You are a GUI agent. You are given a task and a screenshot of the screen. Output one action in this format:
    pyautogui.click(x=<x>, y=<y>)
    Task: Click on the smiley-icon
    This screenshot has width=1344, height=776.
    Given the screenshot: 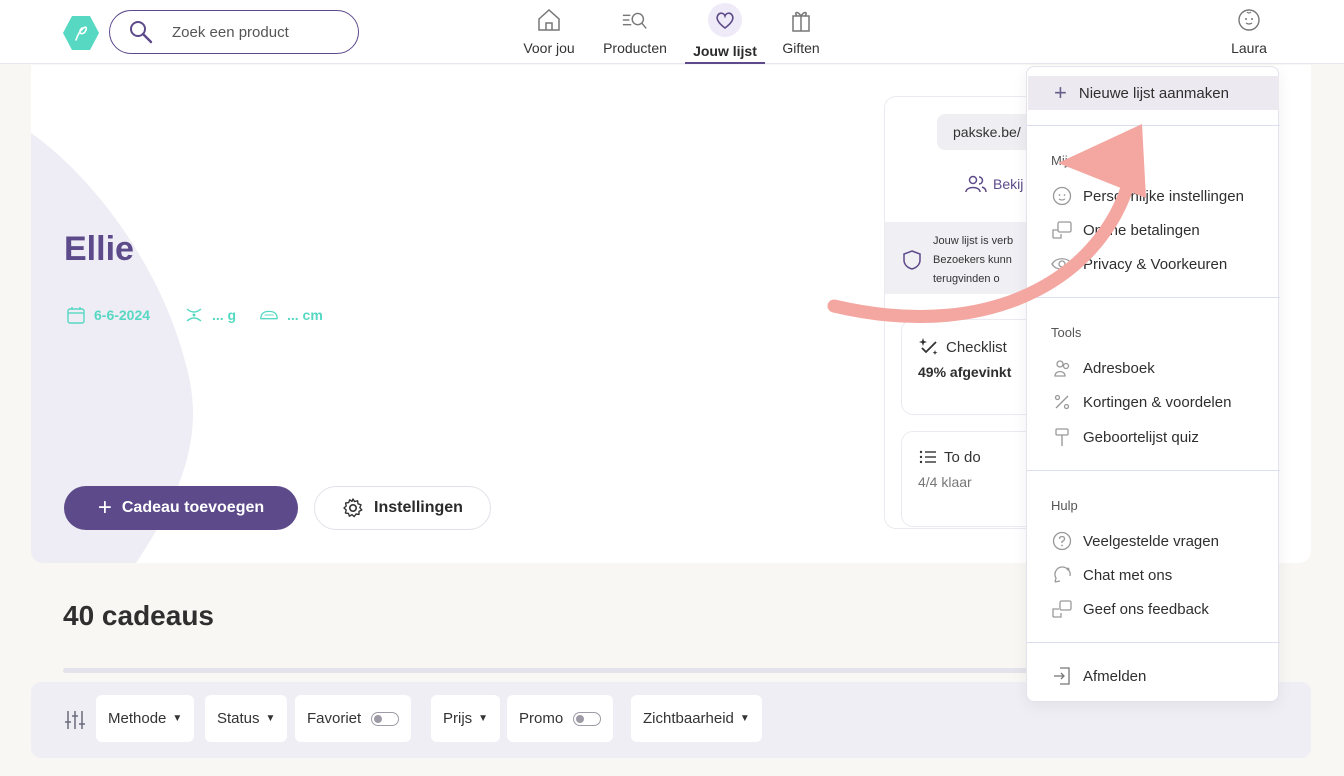 What is the action you would take?
    pyautogui.click(x=1062, y=196)
    